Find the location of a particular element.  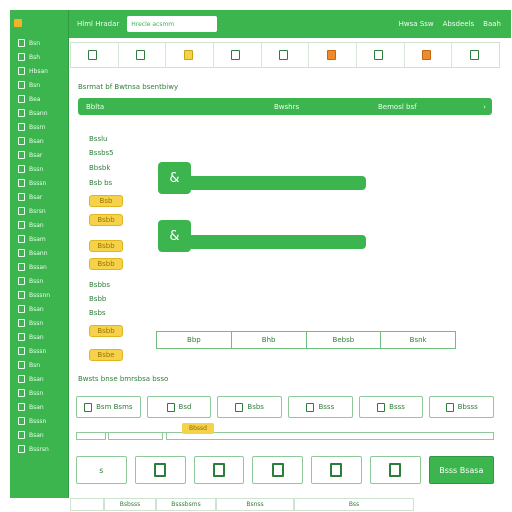

sidebar-item: Bea is located at coordinates (39, 99).